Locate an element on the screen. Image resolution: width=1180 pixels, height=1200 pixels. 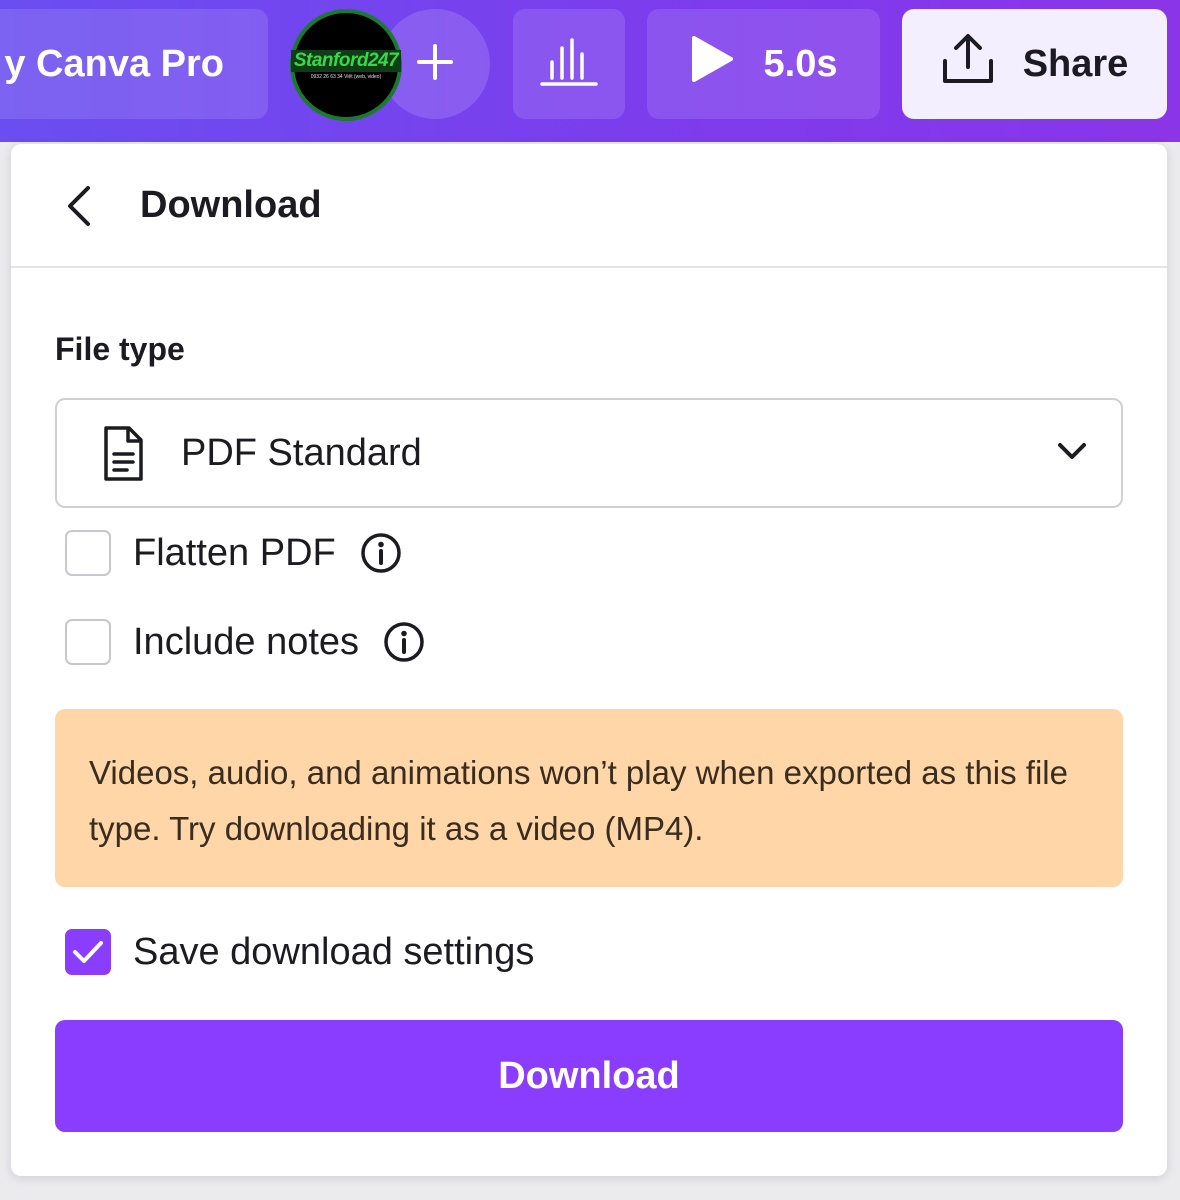
insights-button is located at coordinates (569, 64).